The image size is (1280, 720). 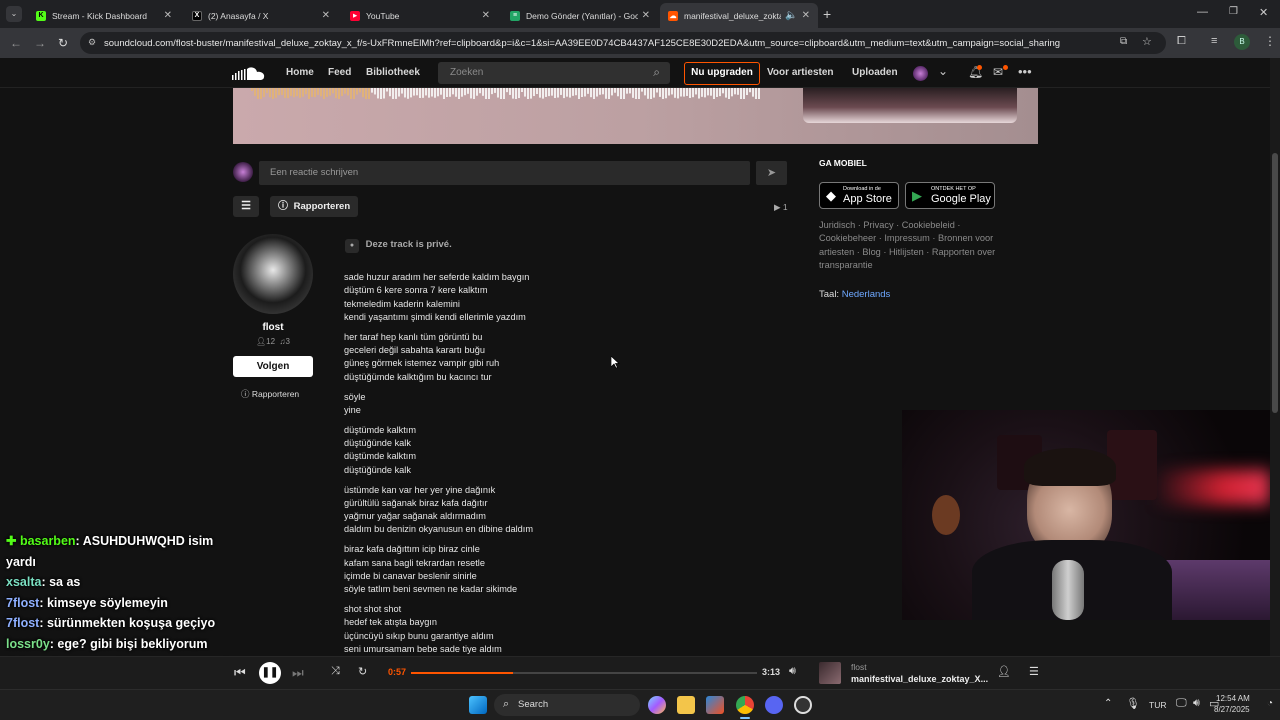 What do you see at coordinates (300, 72) in the screenshot?
I see `nav-home: Home` at bounding box center [300, 72].